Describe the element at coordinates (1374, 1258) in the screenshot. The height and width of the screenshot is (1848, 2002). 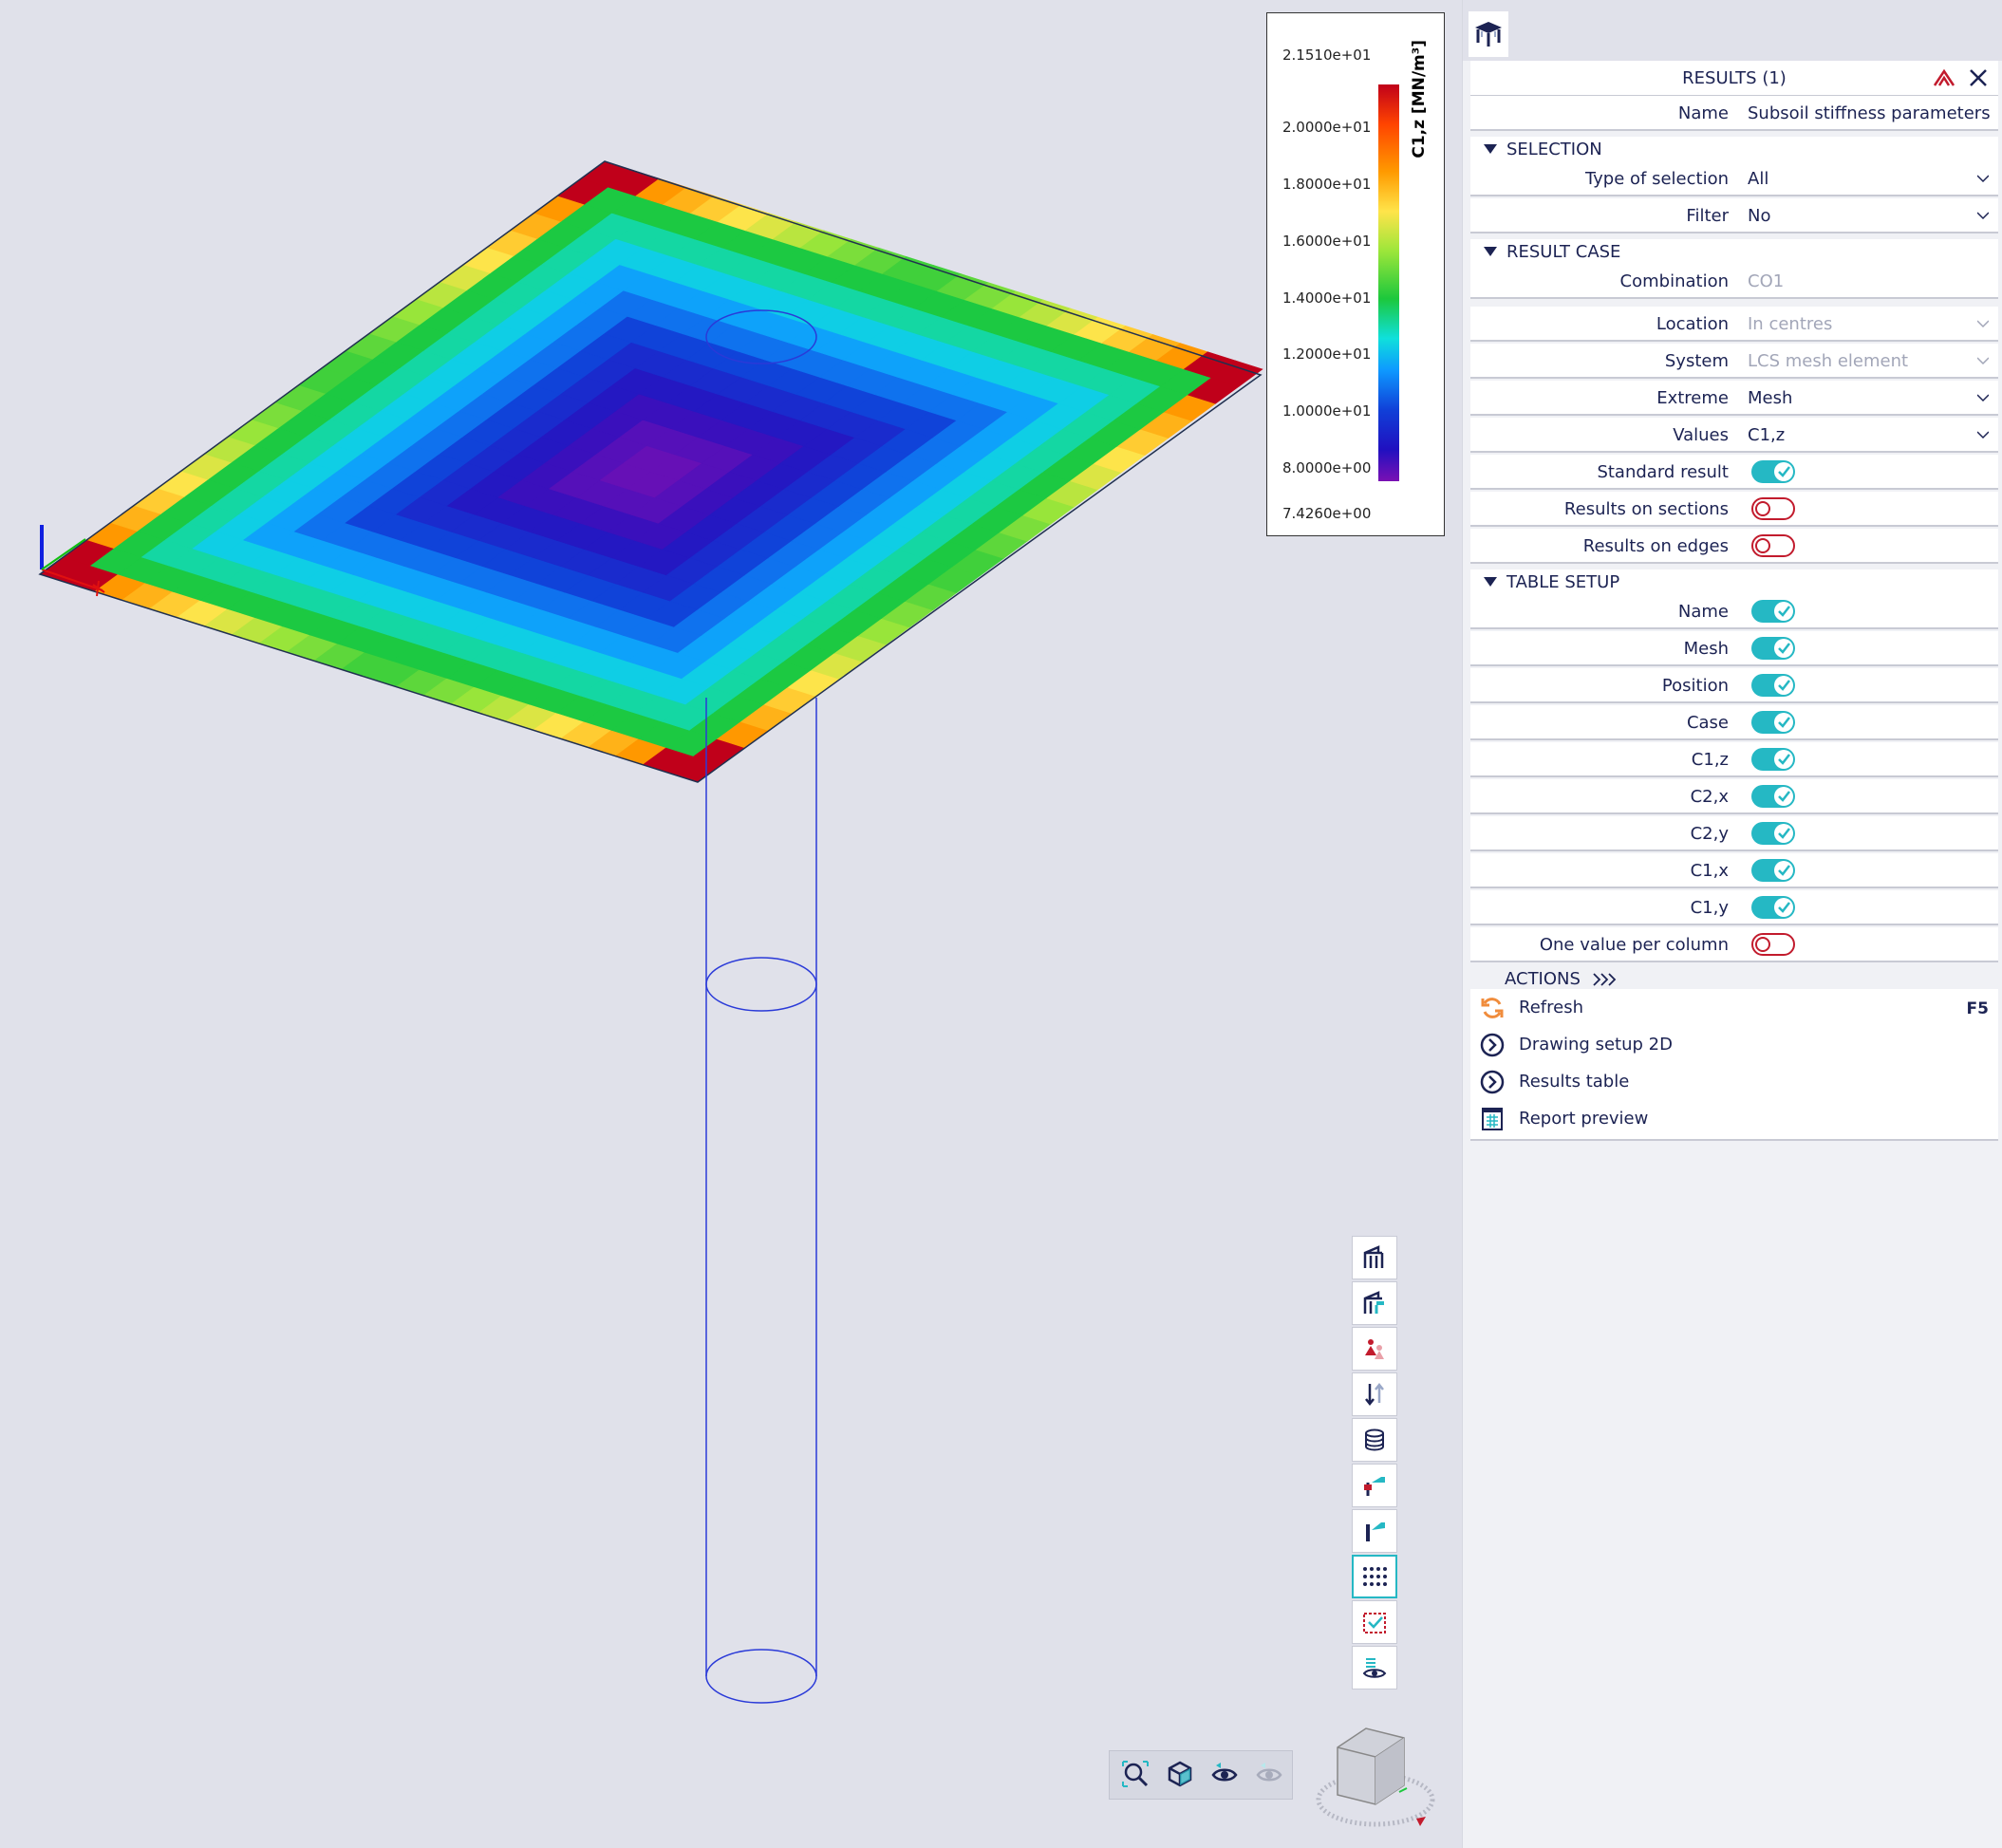
I see `structure-icon` at that location.